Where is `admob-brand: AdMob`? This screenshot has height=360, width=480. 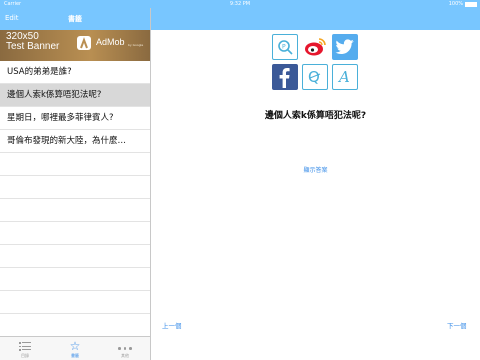
admob-brand: AdMob is located at coordinates (110, 42).